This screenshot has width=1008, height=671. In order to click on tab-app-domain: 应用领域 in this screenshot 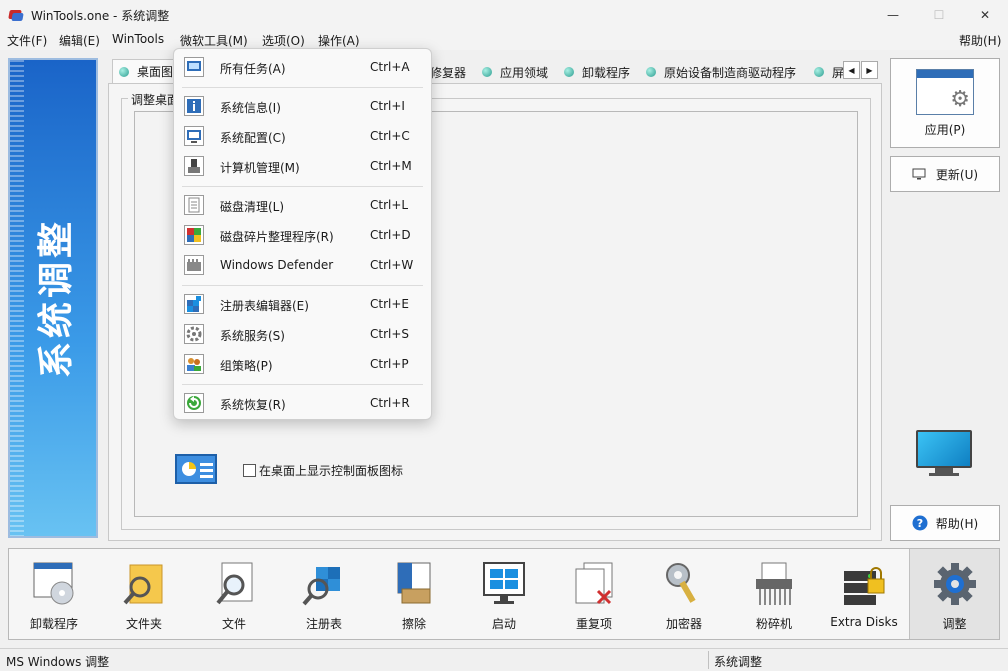, I will do `click(515, 72)`.